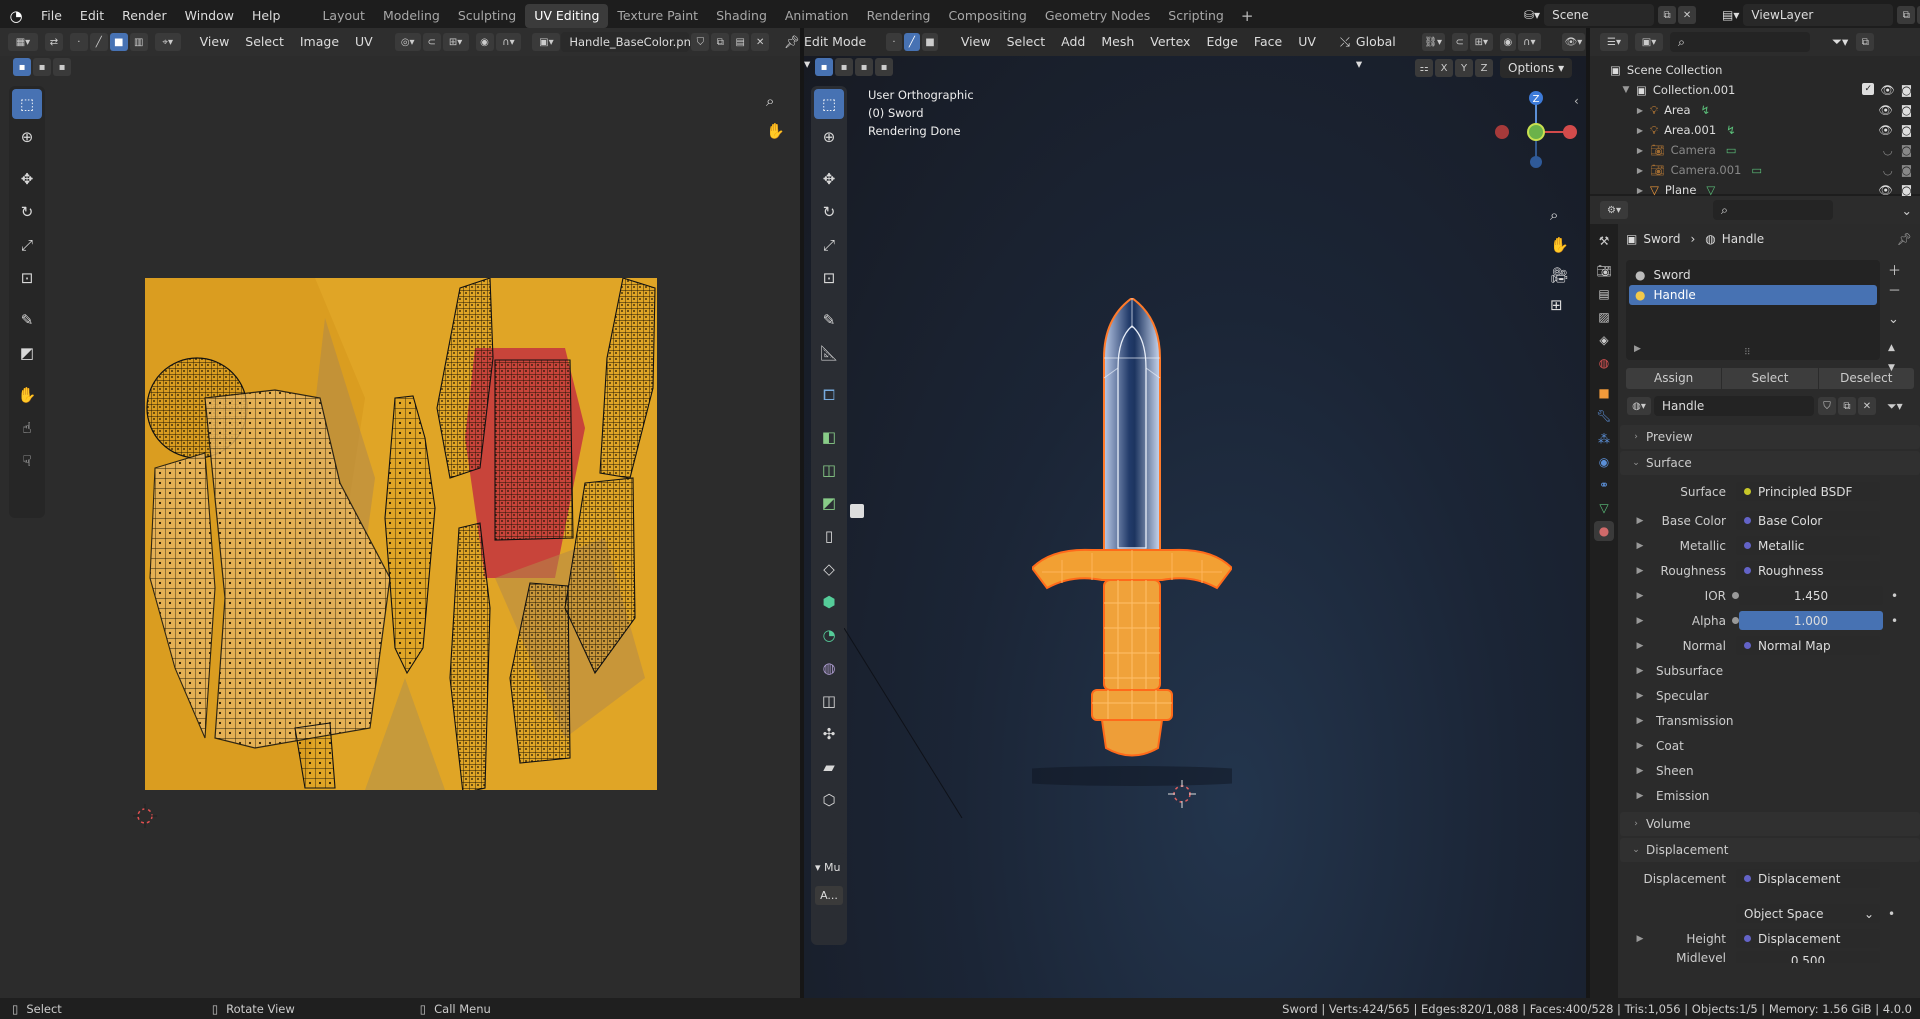 The image size is (1920, 1019). What do you see at coordinates (1626, 90) in the screenshot?
I see `collapse-arrow-icon: ▼` at bounding box center [1626, 90].